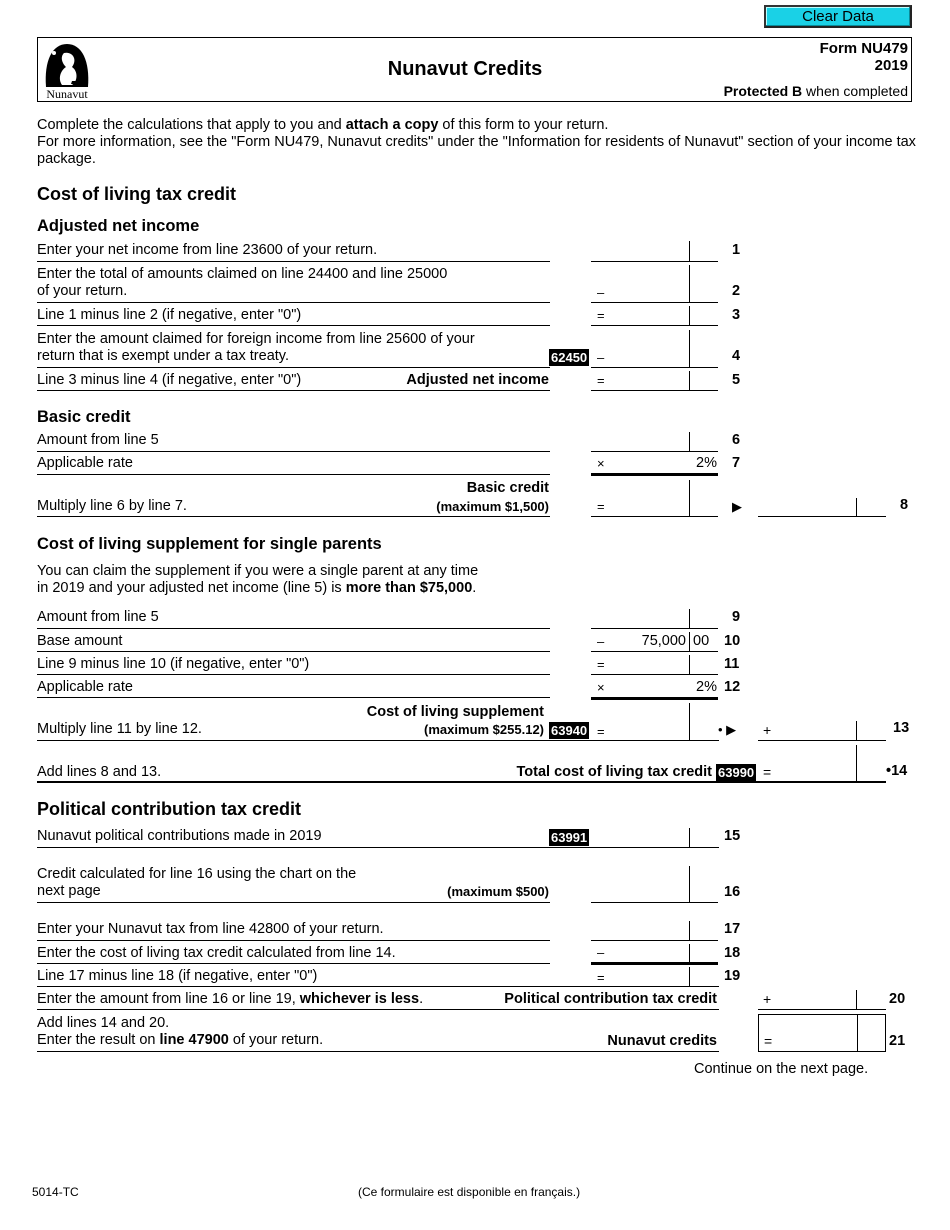  What do you see at coordinates (736, 440) in the screenshot?
I see `line-number: 6` at bounding box center [736, 440].